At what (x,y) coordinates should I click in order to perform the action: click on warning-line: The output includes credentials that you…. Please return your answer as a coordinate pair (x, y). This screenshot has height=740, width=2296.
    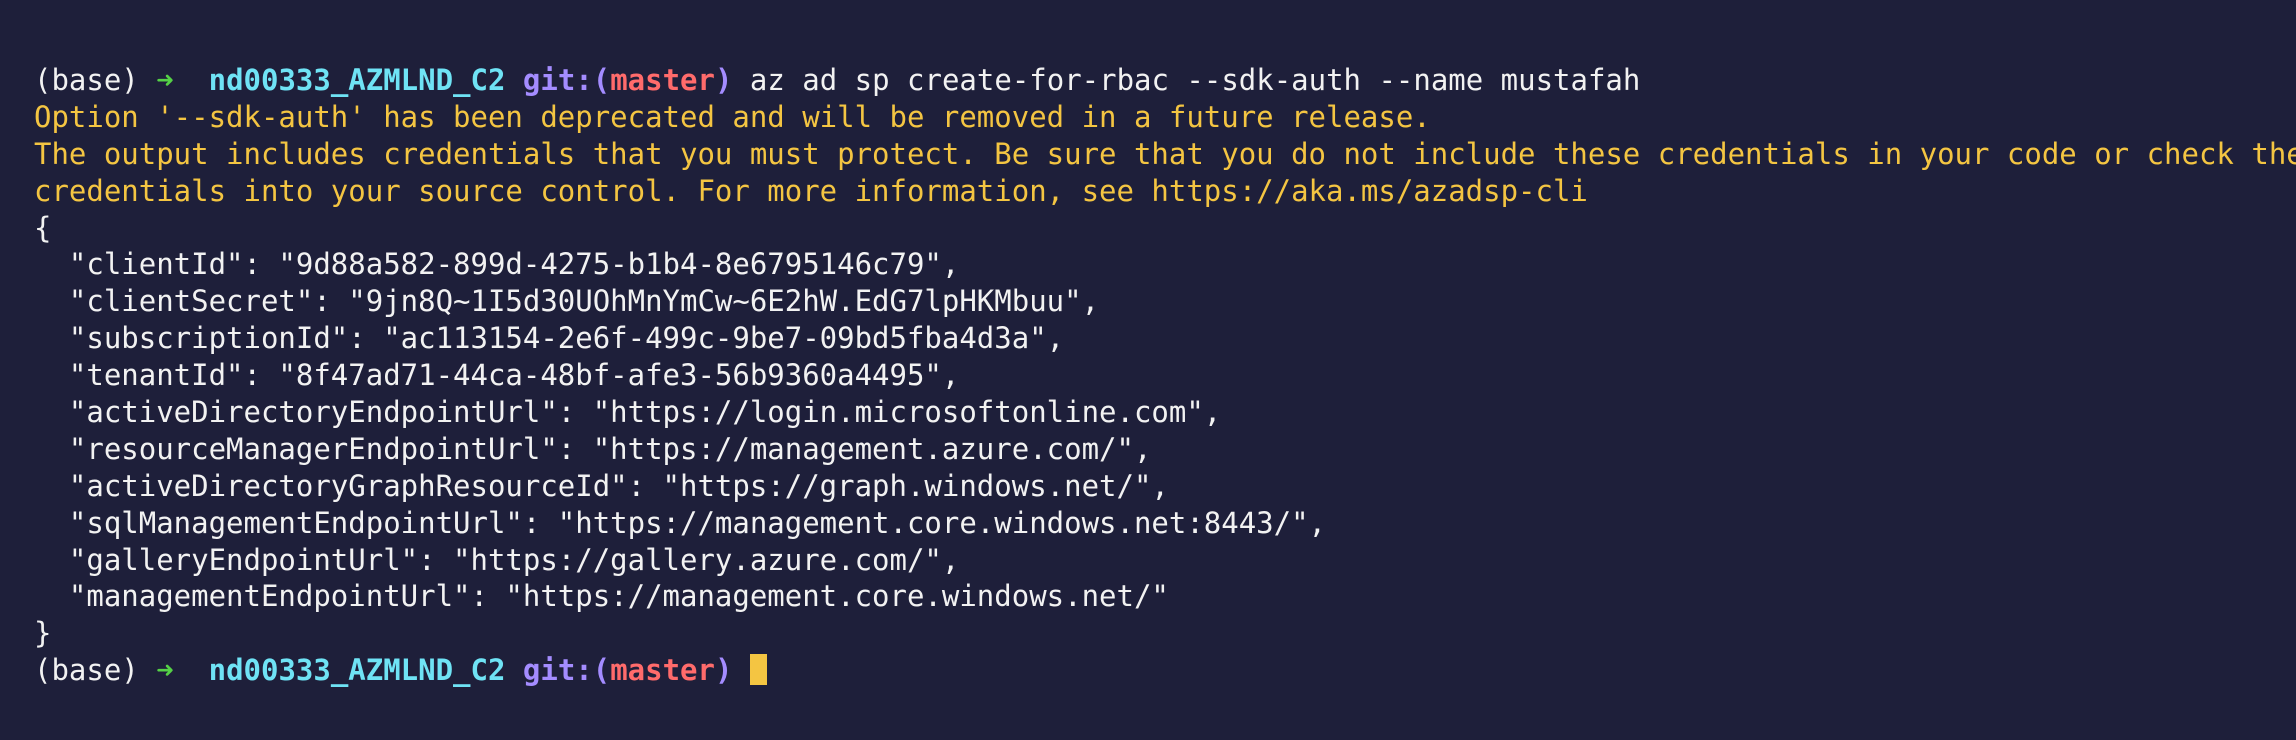
    Looking at the image, I should click on (1165, 153).